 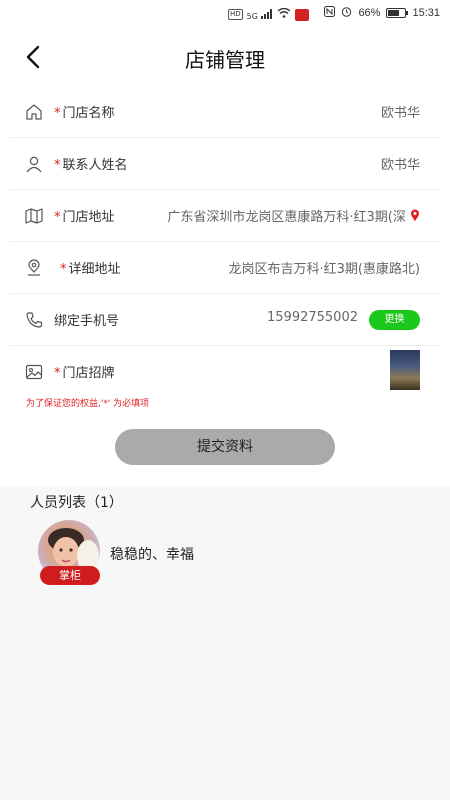 I want to click on required-notice: 为了保证您的权益,'*' 为必填项, so click(x=88, y=404).